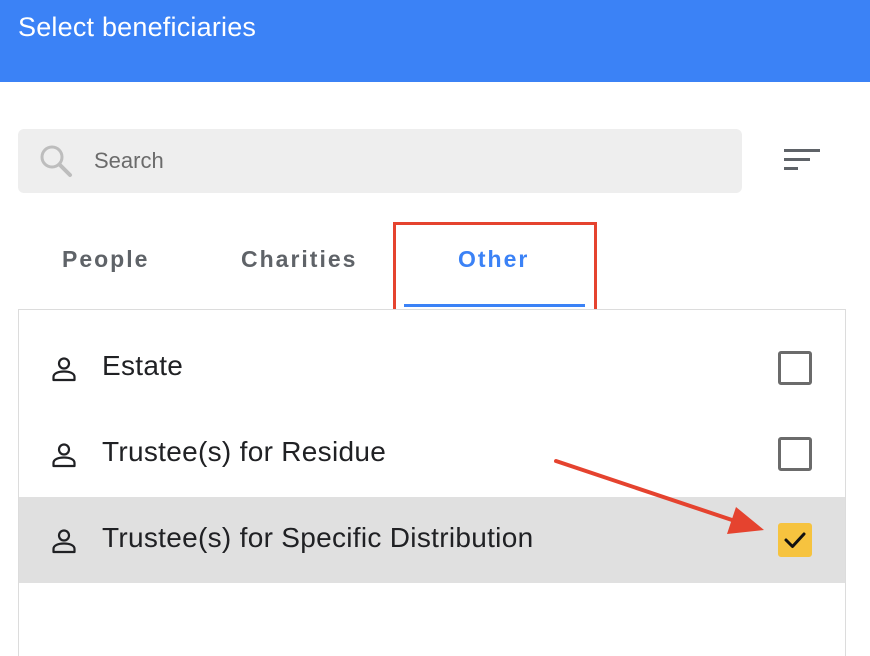  What do you see at coordinates (299, 266) in the screenshot?
I see `tab-charities: Charities` at bounding box center [299, 266].